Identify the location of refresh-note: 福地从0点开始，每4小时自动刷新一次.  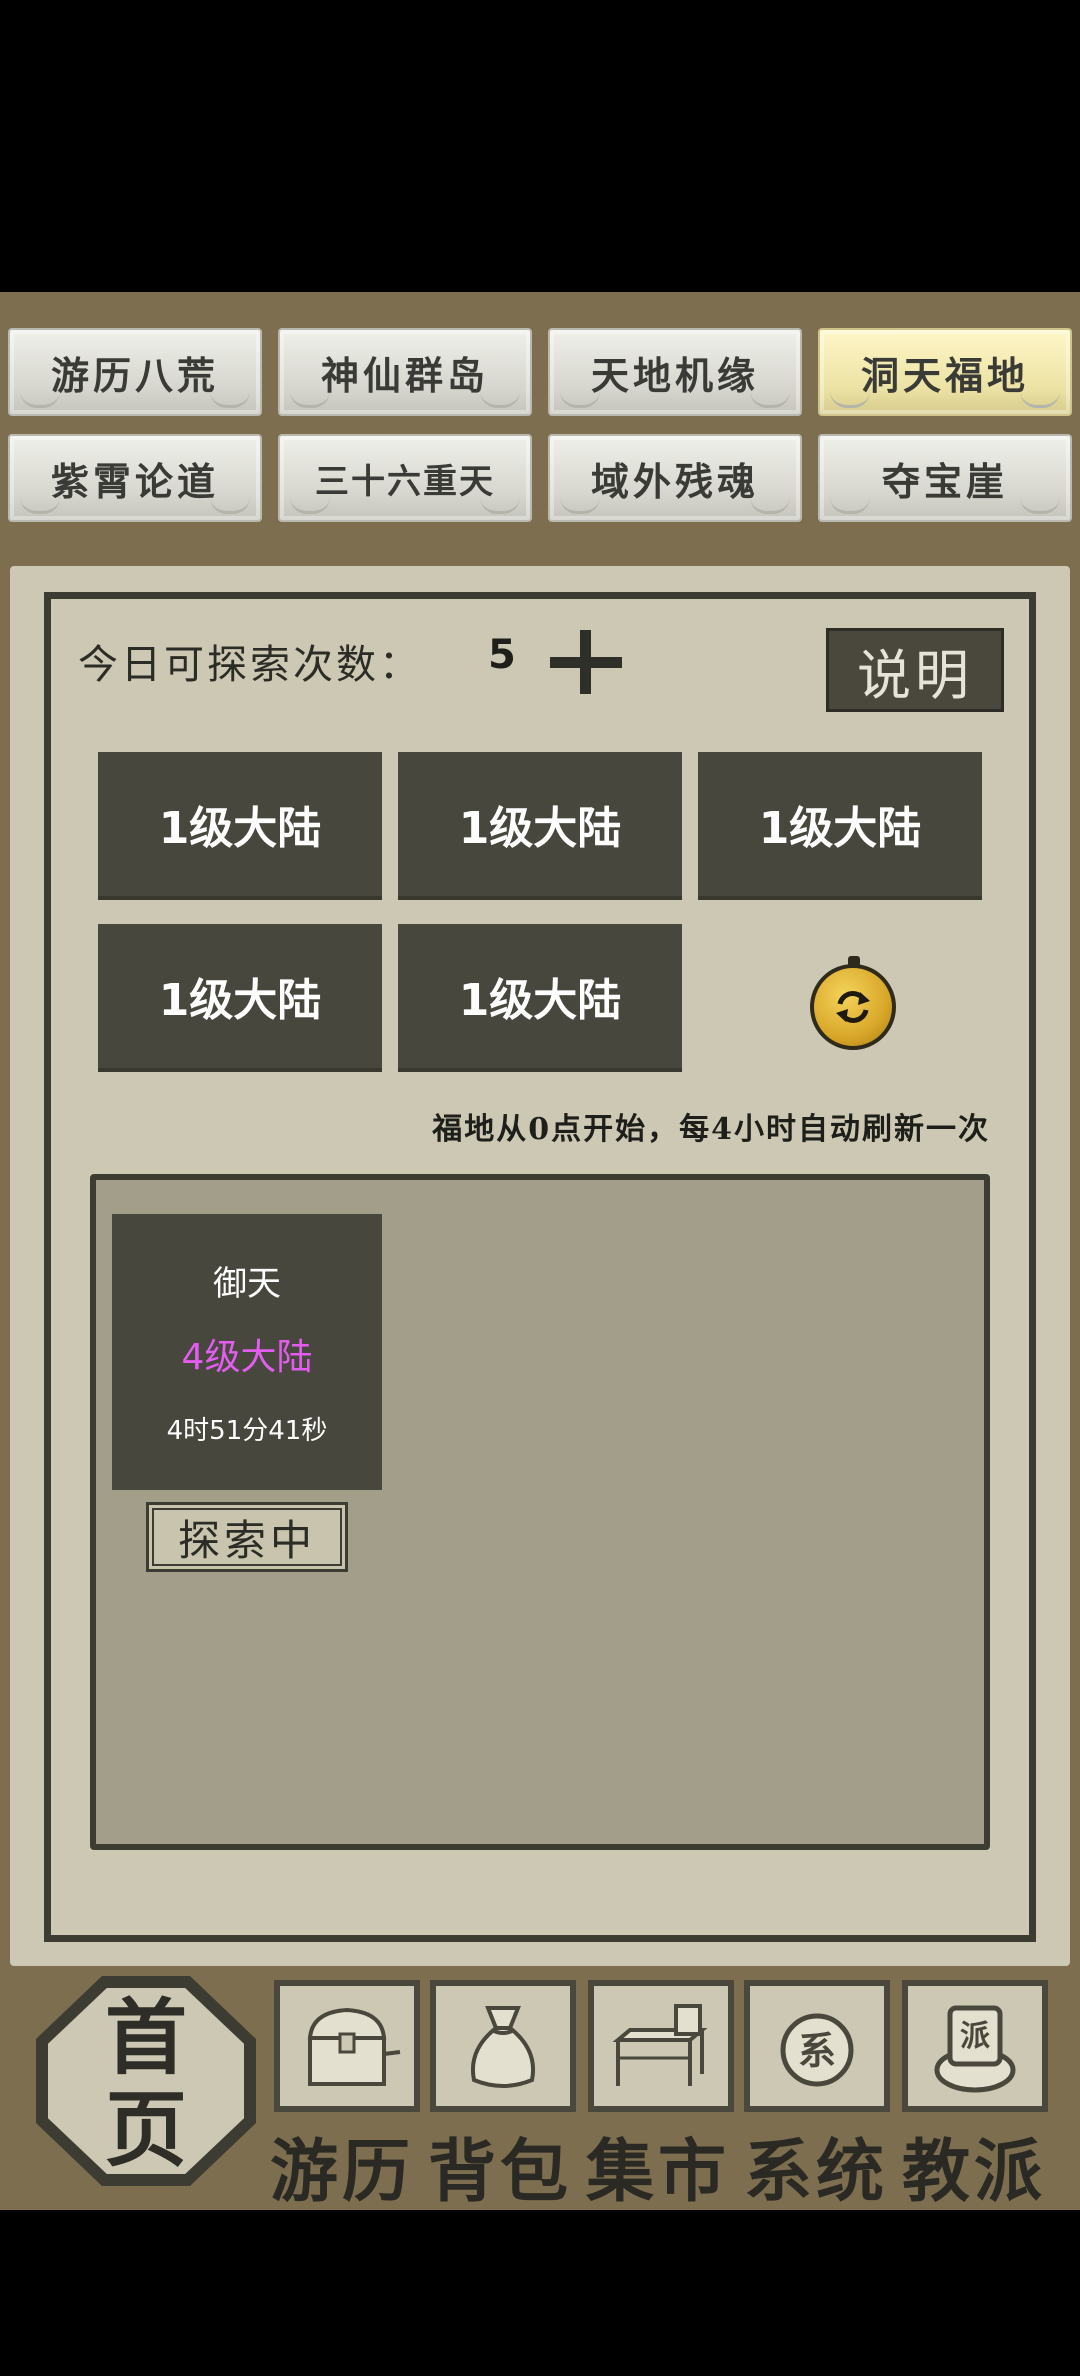
(711, 1129).